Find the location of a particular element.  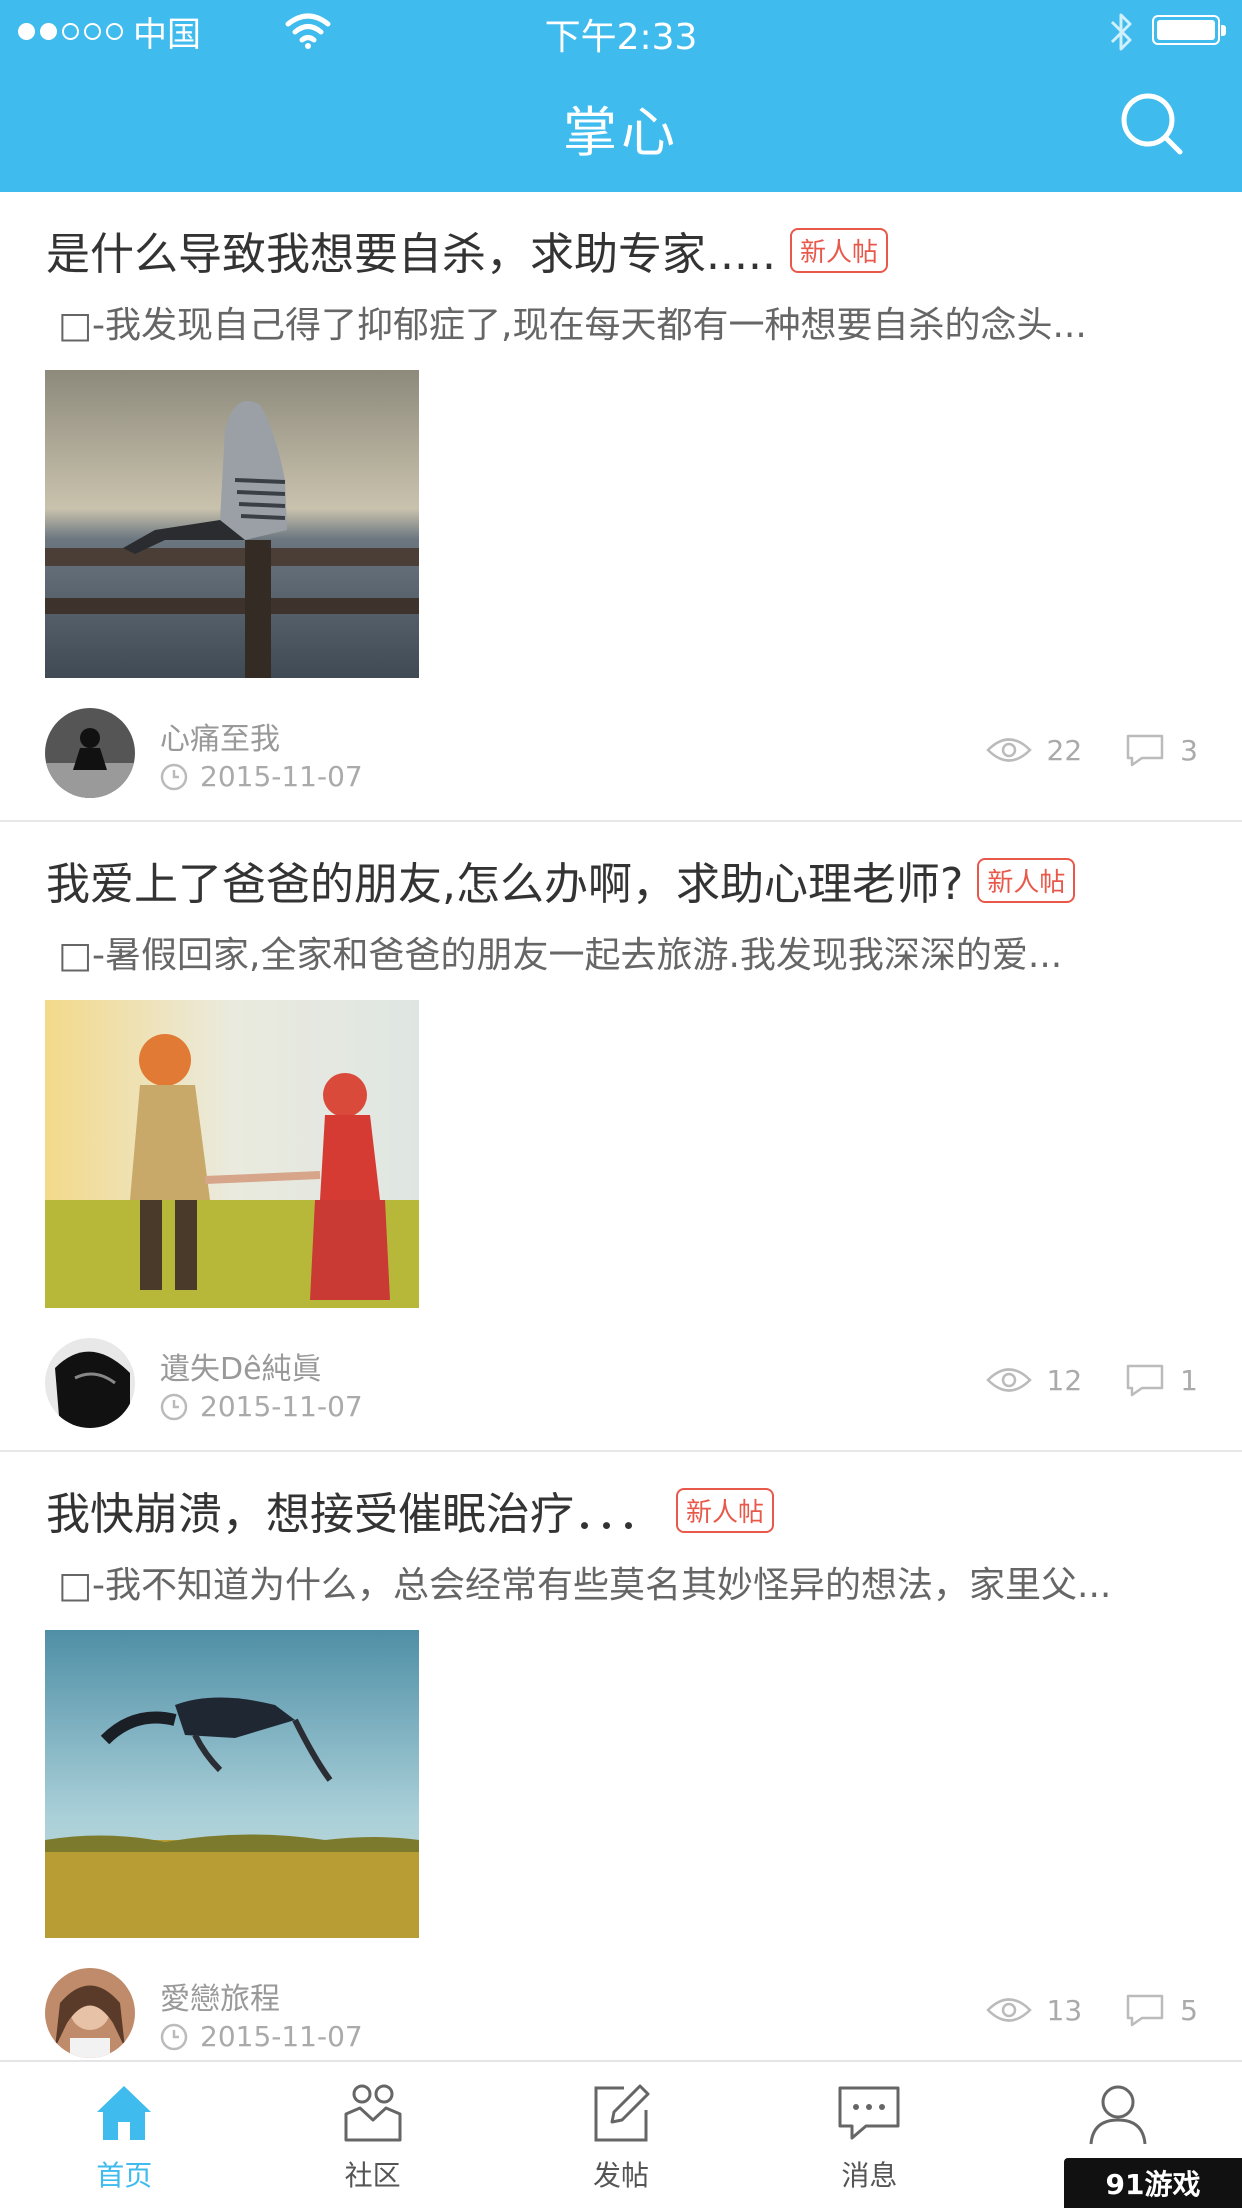

comment-count-text: 1 is located at coordinates (1189, 1380).